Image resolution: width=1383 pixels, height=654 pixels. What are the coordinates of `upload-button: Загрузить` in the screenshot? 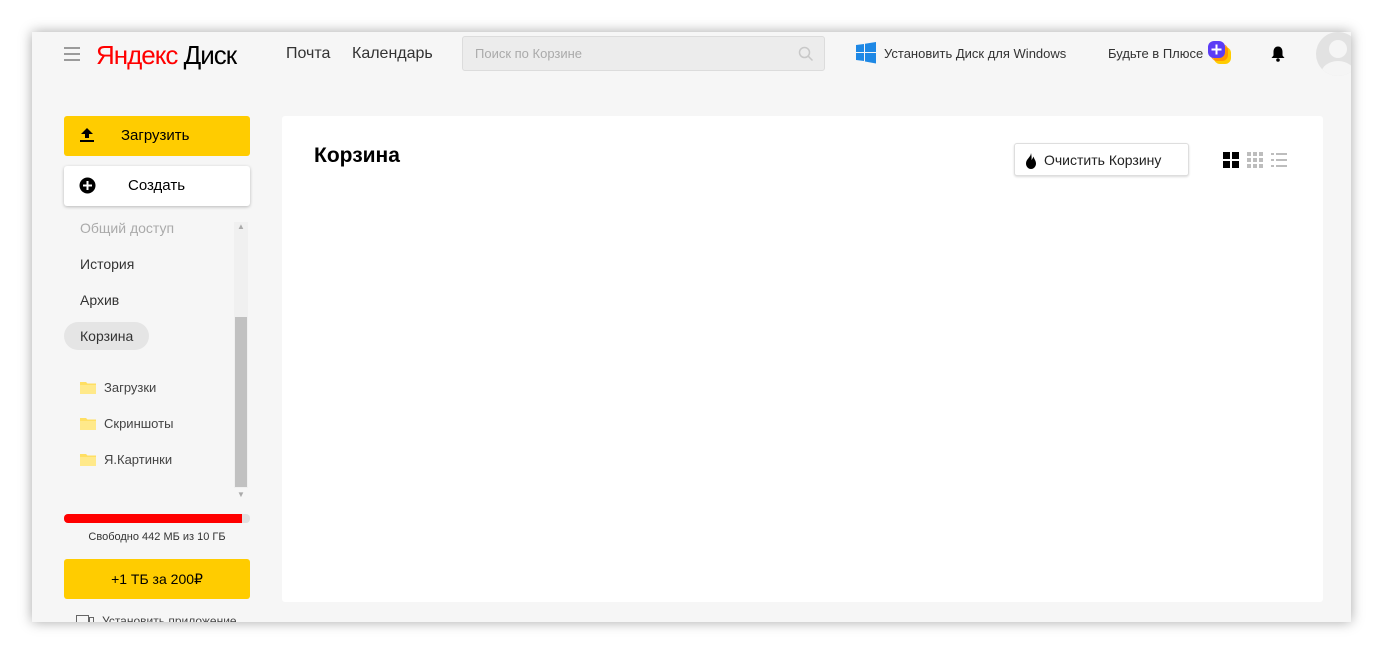 It's located at (157, 136).